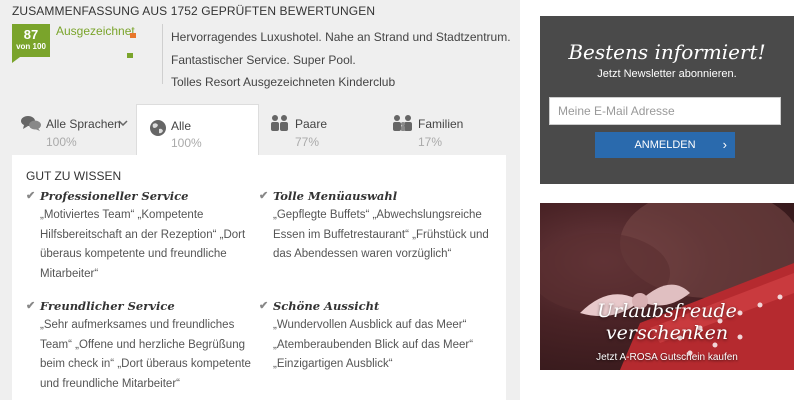  Describe the element at coordinates (197, 130) in the screenshot. I see `tab-all: Alle 100%` at that location.